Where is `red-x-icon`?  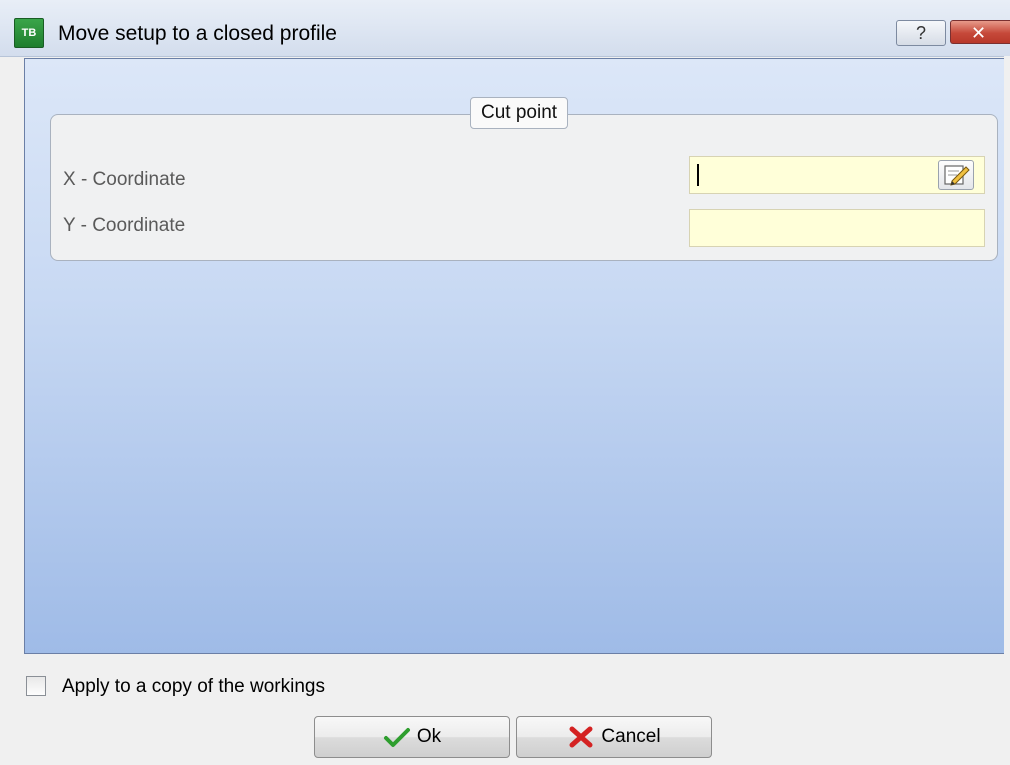 red-x-icon is located at coordinates (581, 737).